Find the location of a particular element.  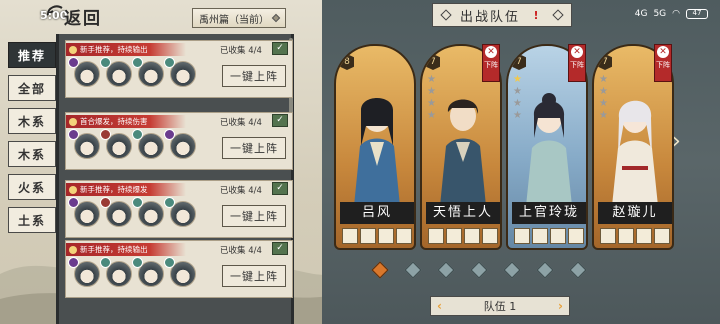

team-title-bar: 出战队伍 ! is located at coordinates (502, 15).